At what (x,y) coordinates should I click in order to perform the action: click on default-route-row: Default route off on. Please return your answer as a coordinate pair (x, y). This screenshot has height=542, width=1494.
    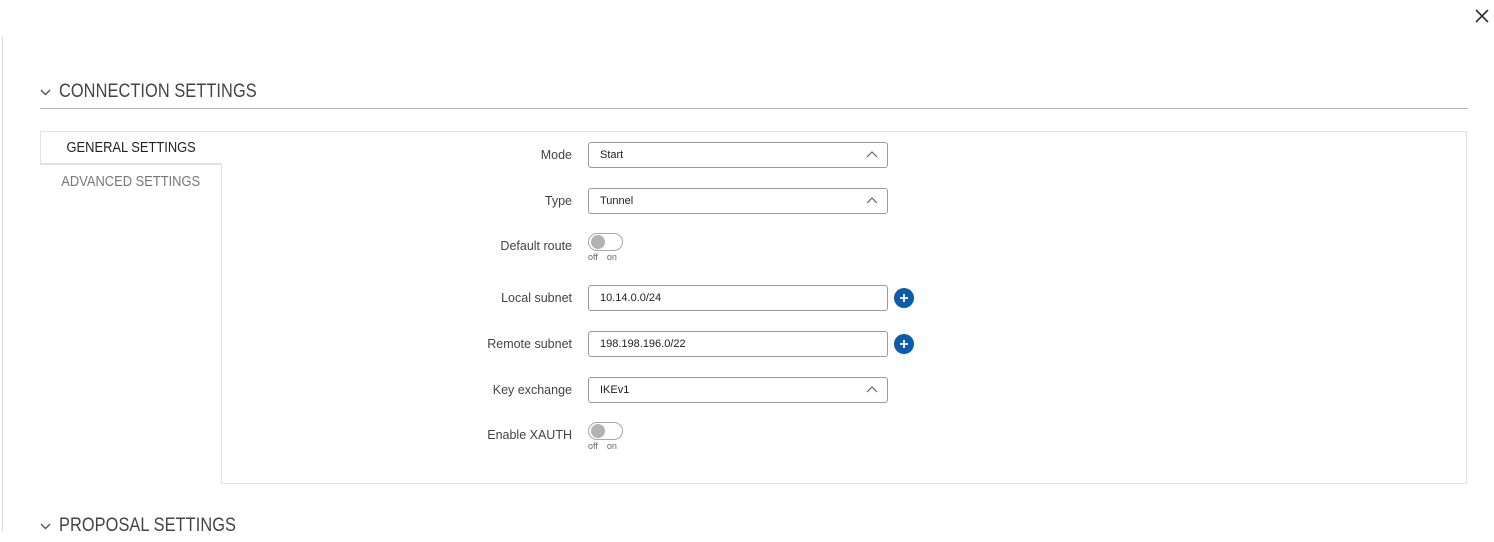
    Looking at the image, I should click on (844, 248).